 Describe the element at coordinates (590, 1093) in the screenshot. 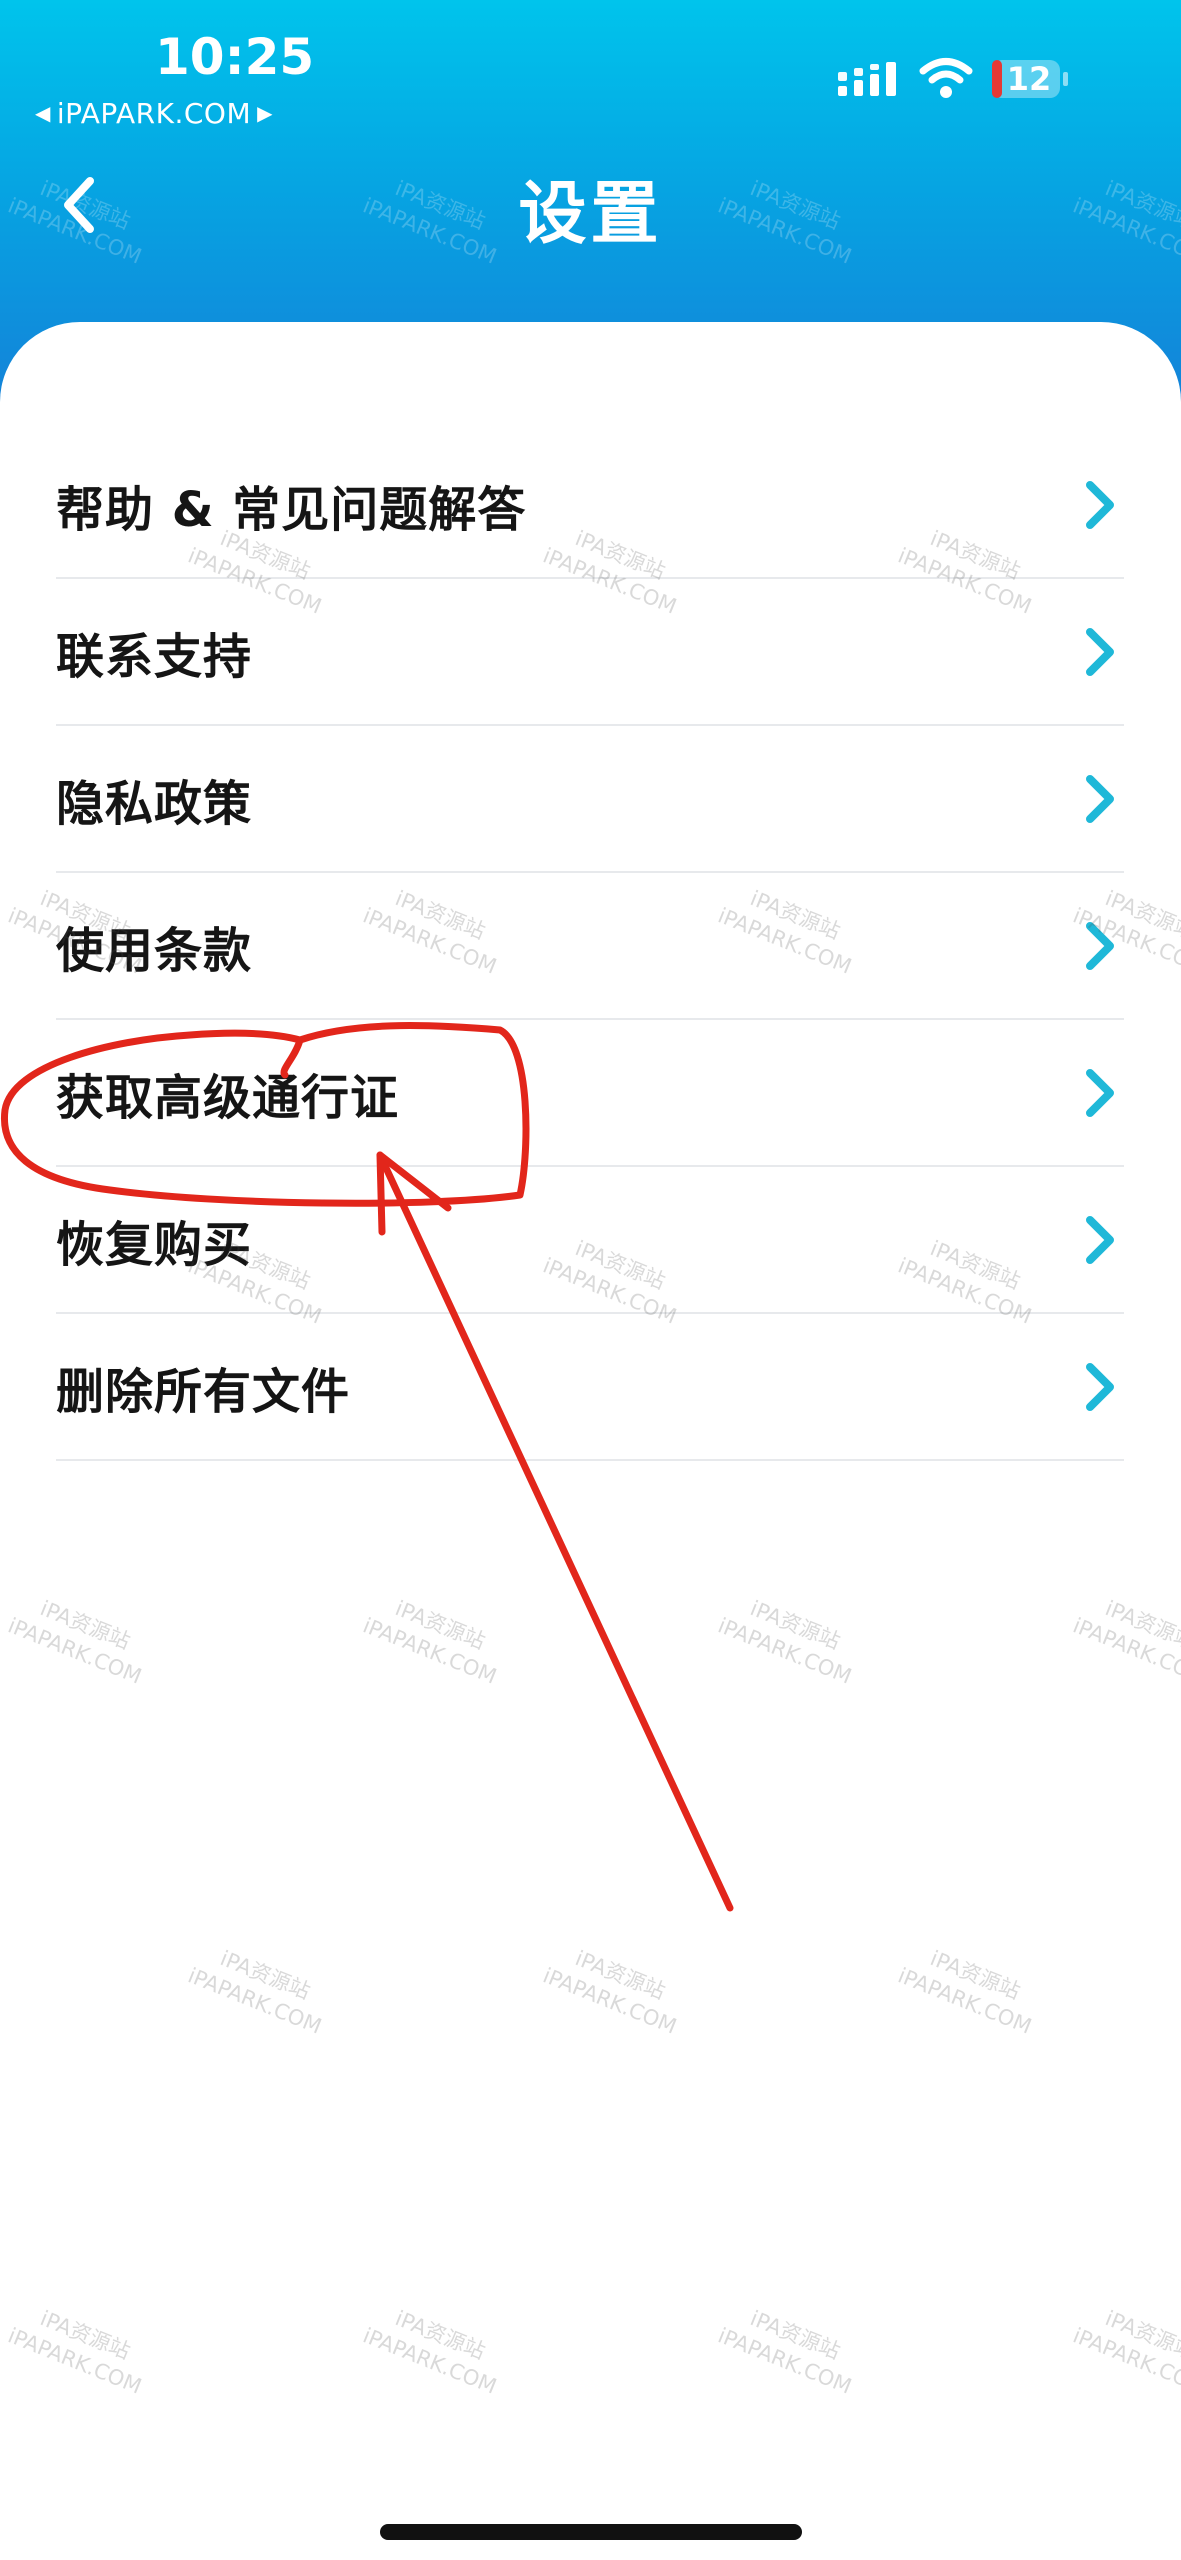

I see `menu-item-get-premium-pass: 获取高级通行证` at that location.